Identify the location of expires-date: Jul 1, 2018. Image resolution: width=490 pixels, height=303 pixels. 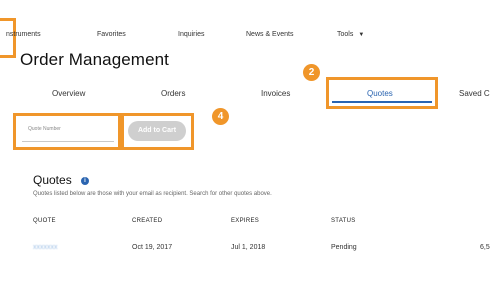
(248, 247).